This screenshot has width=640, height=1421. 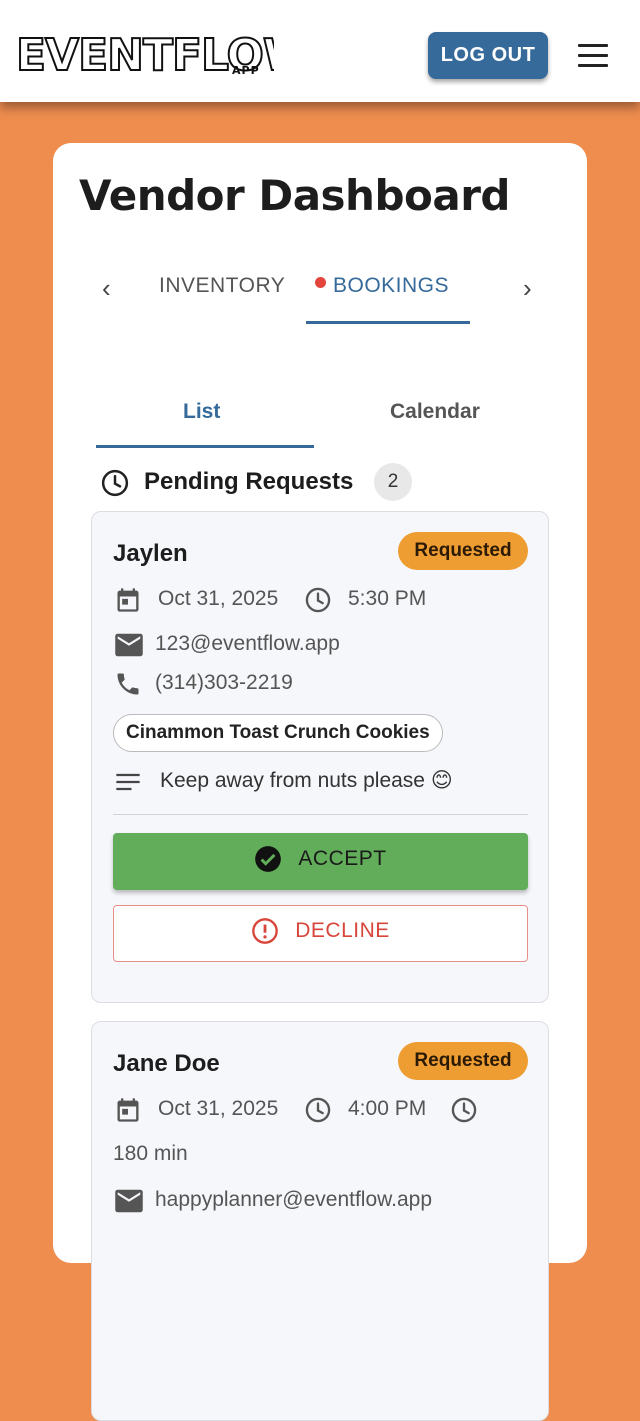 I want to click on customer-phone: (314)303-2219, so click(x=224, y=683).